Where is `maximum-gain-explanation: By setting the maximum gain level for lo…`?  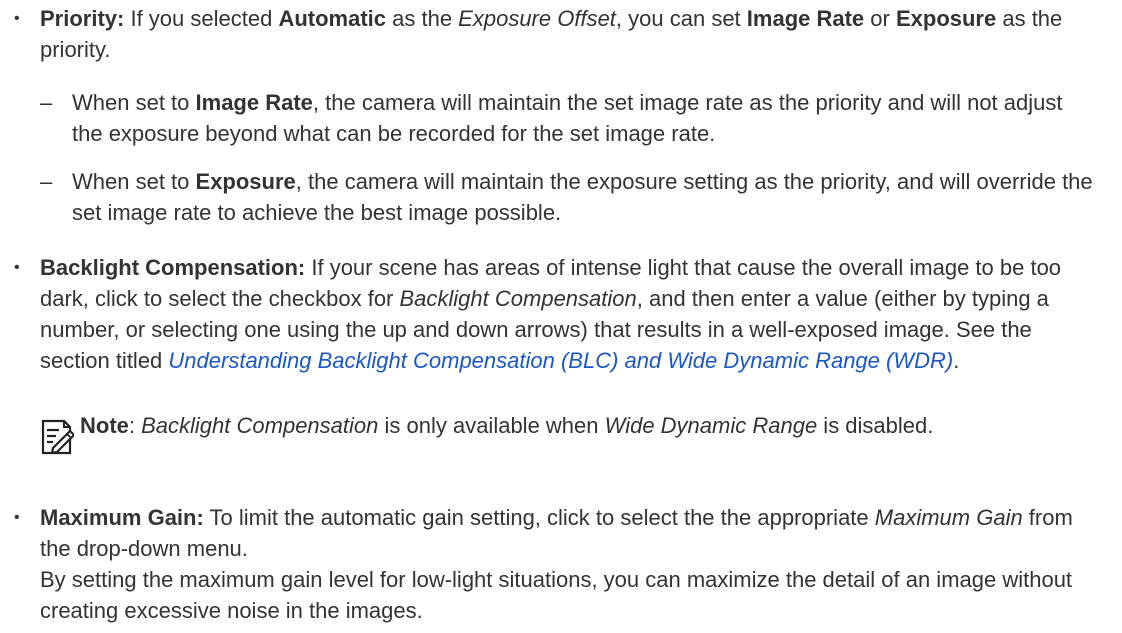
maximum-gain-explanation: By setting the maximum gain level for lo… is located at coordinates (556, 595).